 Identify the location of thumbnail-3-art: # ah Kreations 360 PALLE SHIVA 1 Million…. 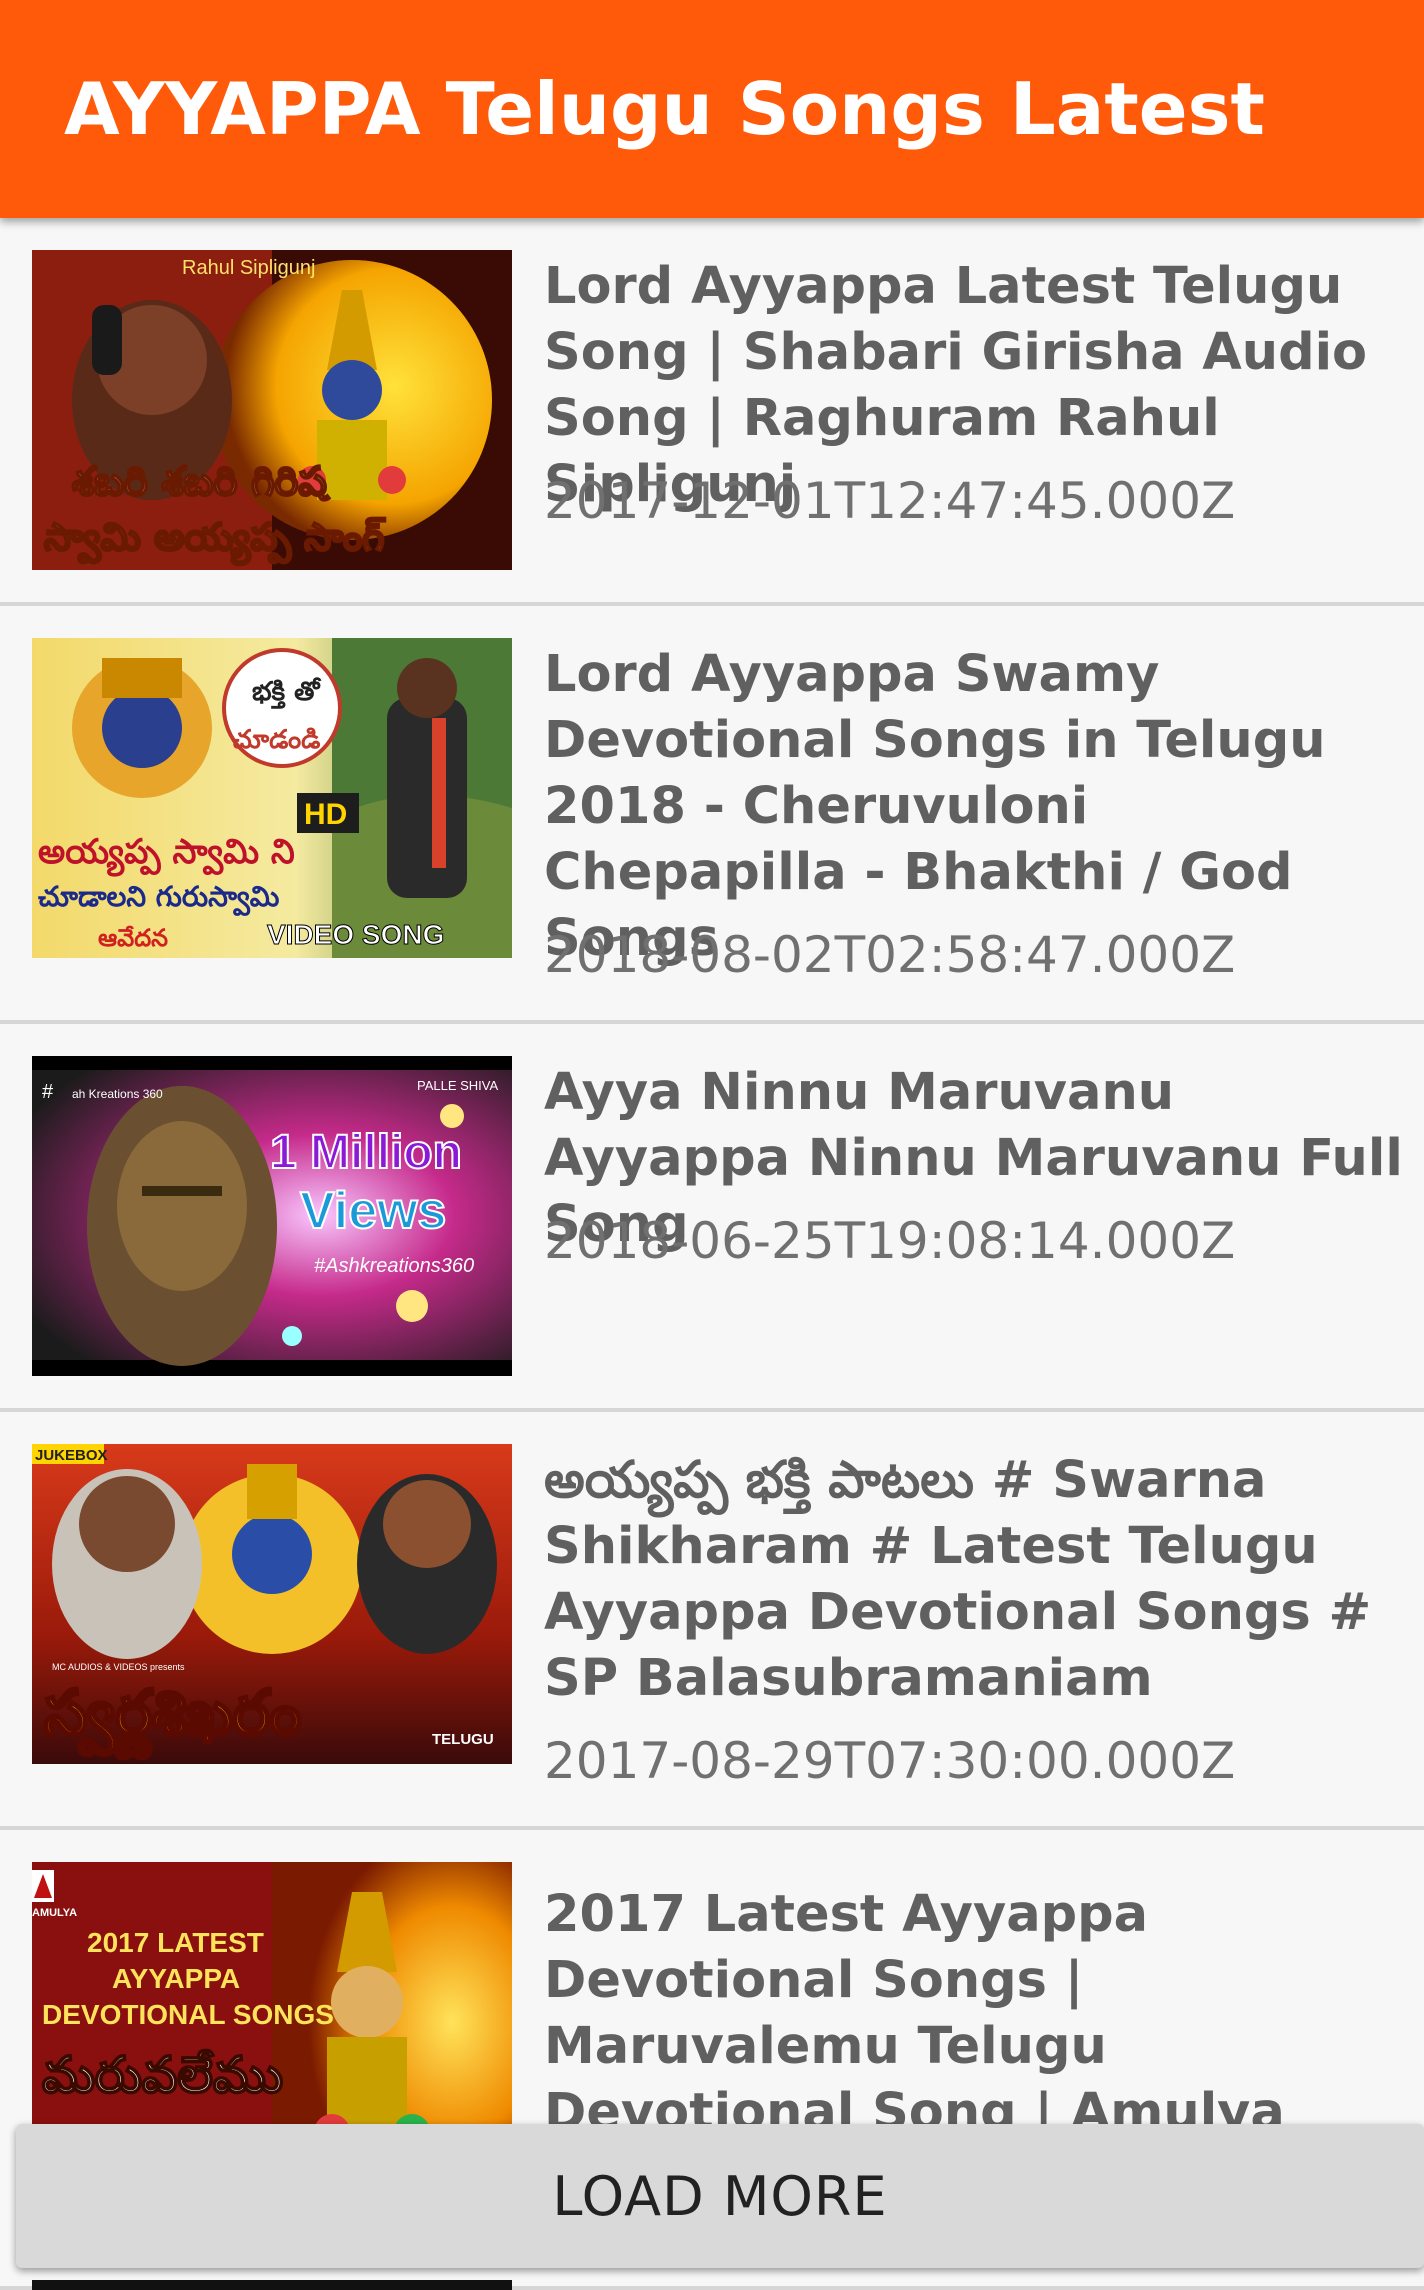
(272, 1216).